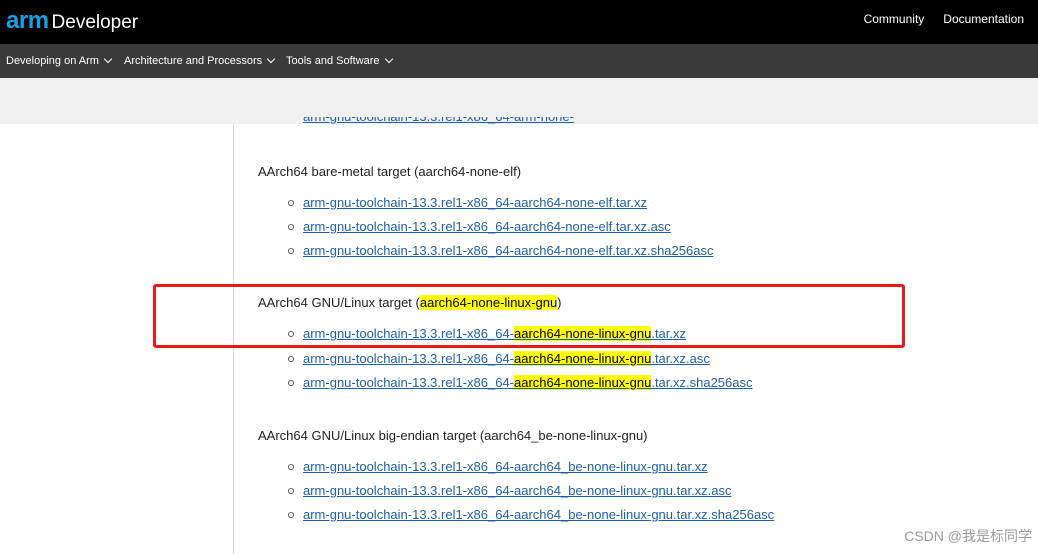 This screenshot has height=554, width=1038. I want to click on link-suffix: .tar.xz, so click(669, 333).